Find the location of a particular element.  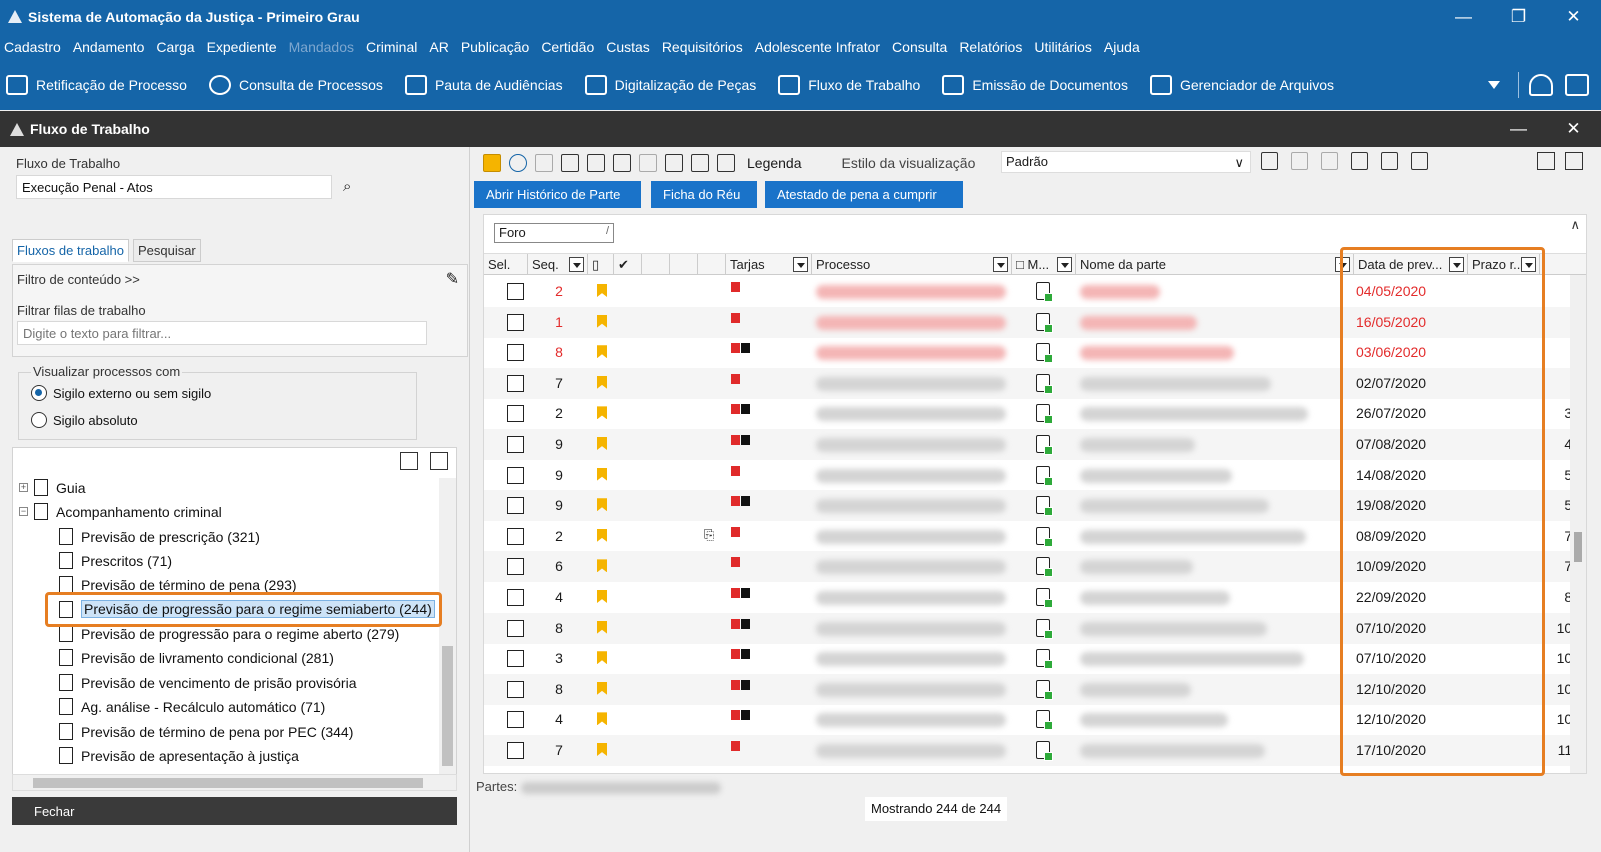

menu-utilitarios: Utilitários is located at coordinates (1063, 47).